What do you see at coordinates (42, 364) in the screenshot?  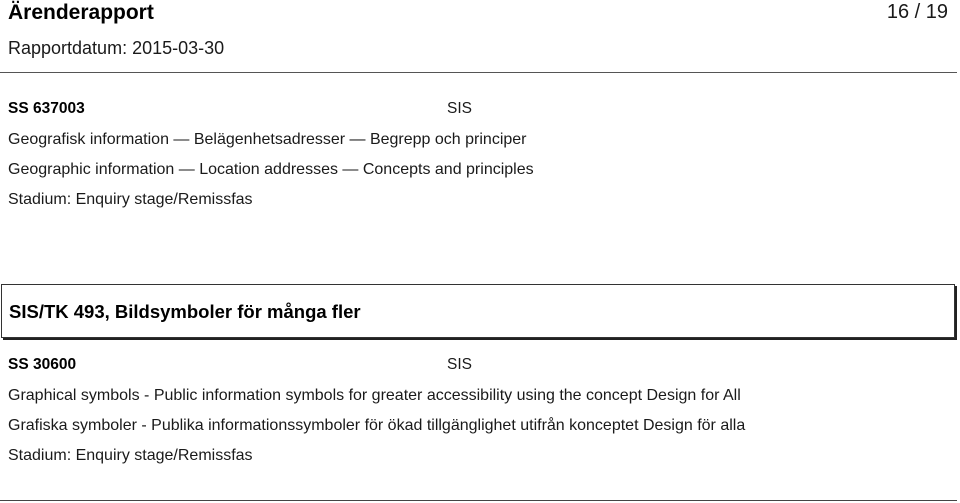 I see `standard-code: SS 30600` at bounding box center [42, 364].